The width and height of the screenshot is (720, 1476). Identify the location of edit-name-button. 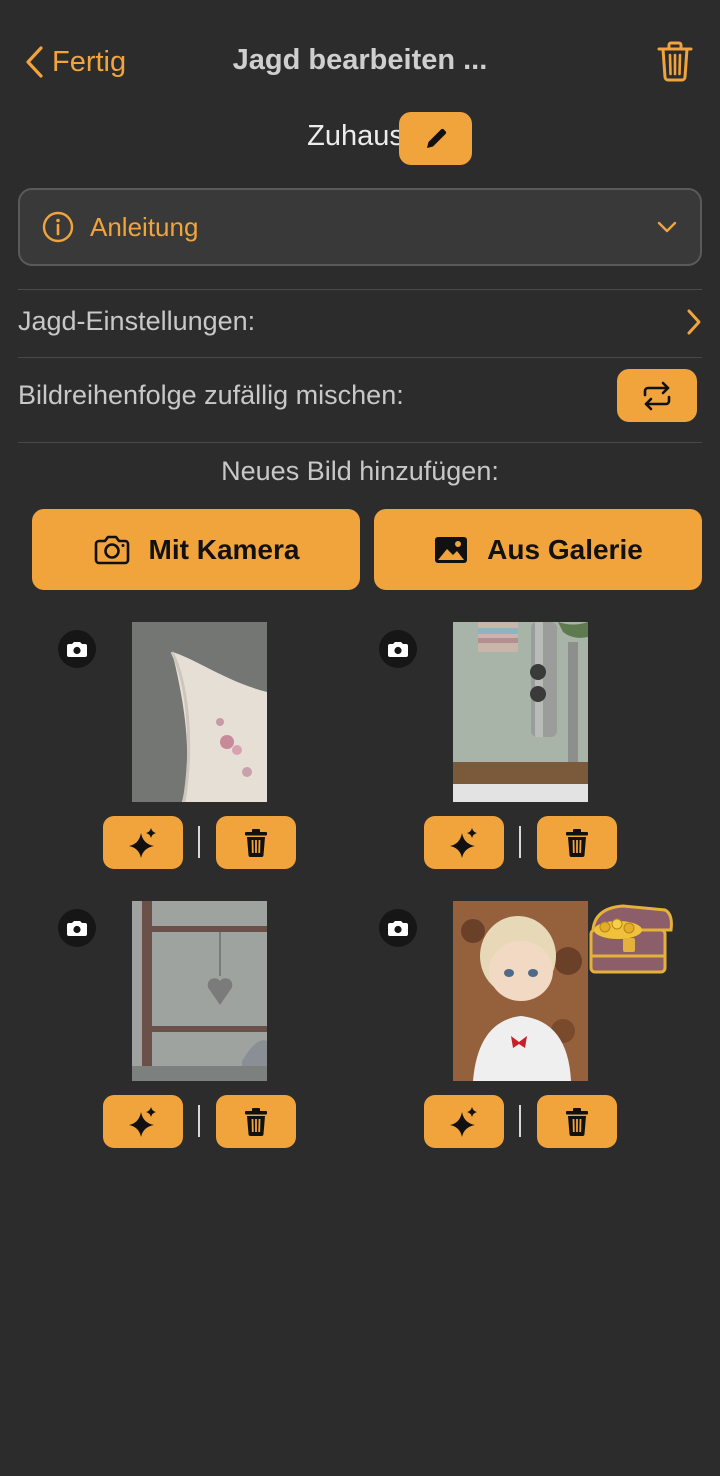
(435, 138).